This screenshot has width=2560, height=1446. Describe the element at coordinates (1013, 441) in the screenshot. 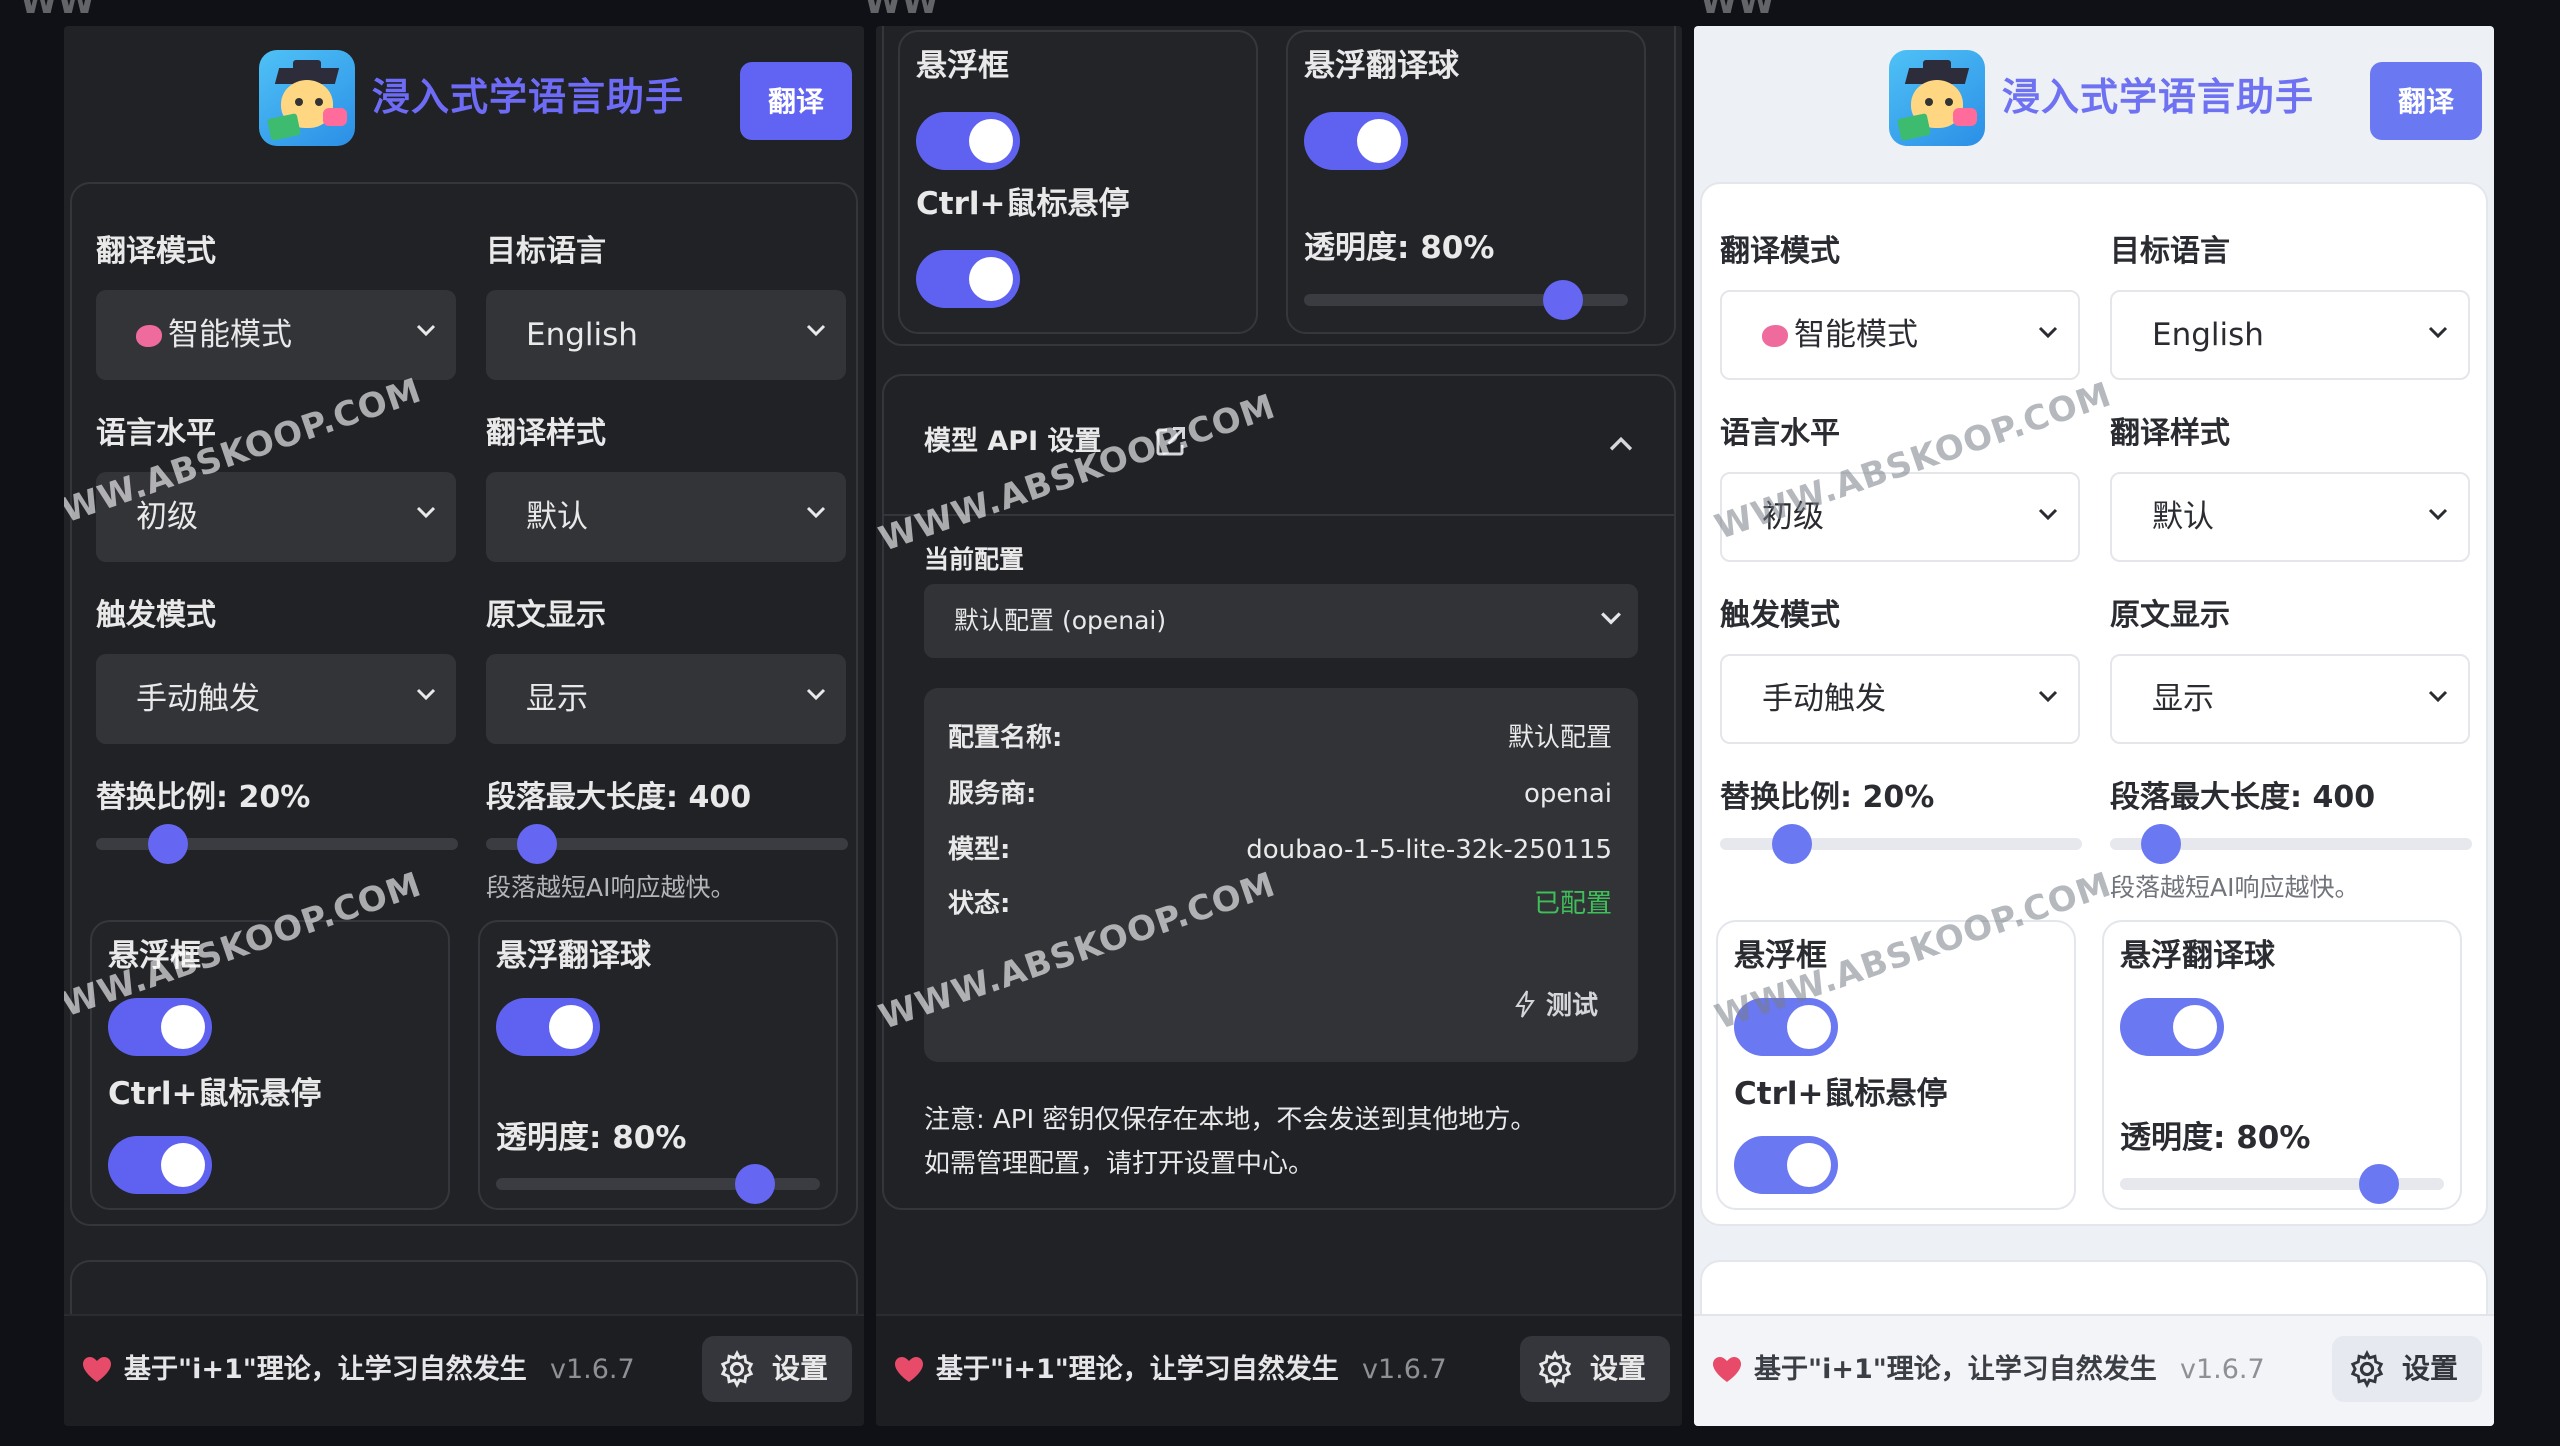

I see `api-settings-title: 模型 API 设置` at that location.